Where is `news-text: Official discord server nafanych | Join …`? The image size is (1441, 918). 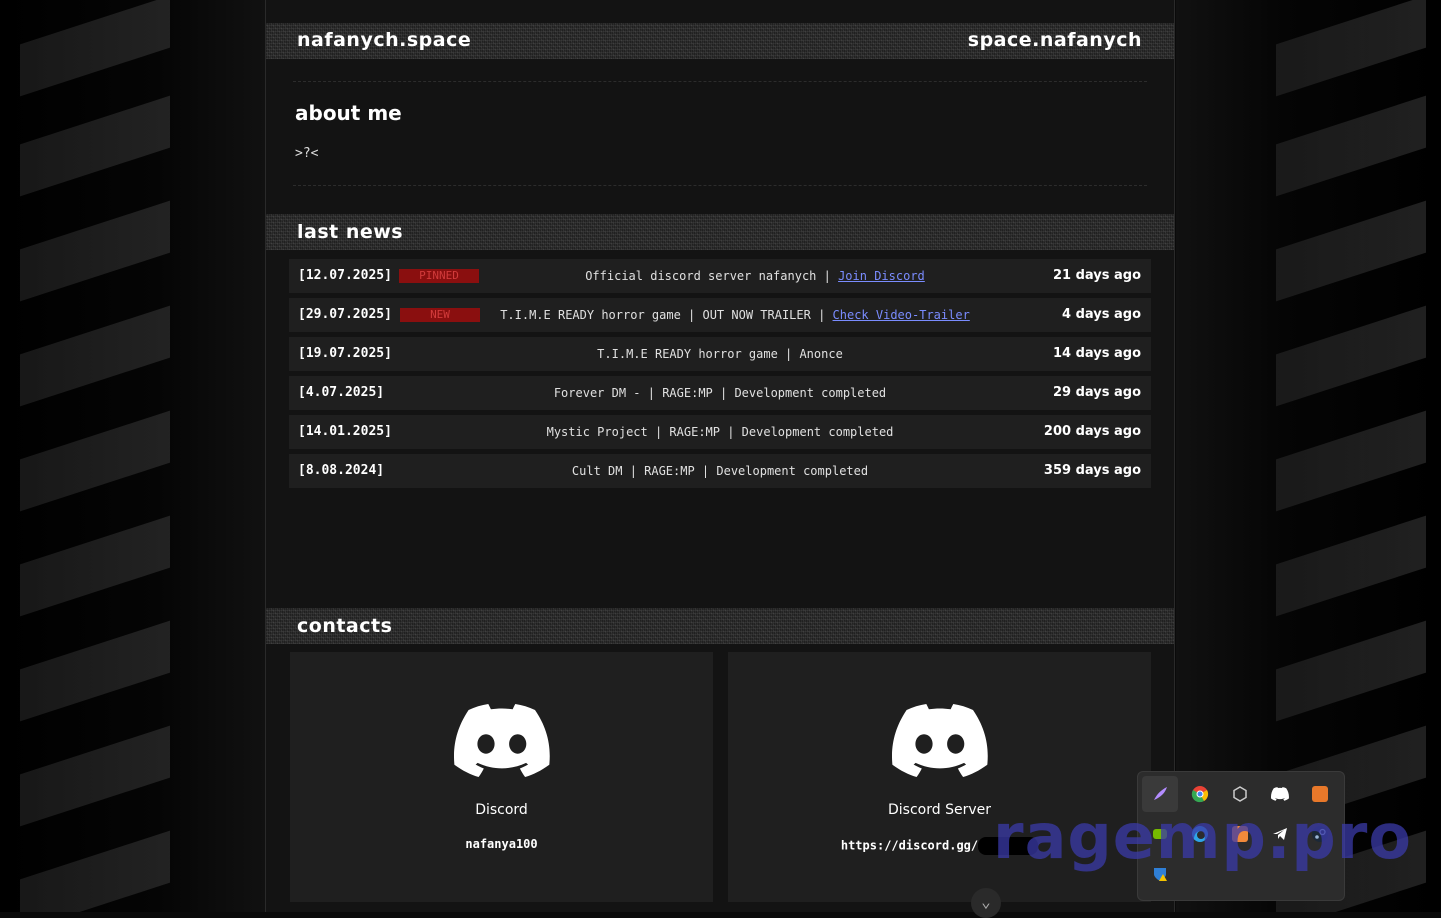
news-text: Official discord server nafanych | Join … is located at coordinates (755, 276).